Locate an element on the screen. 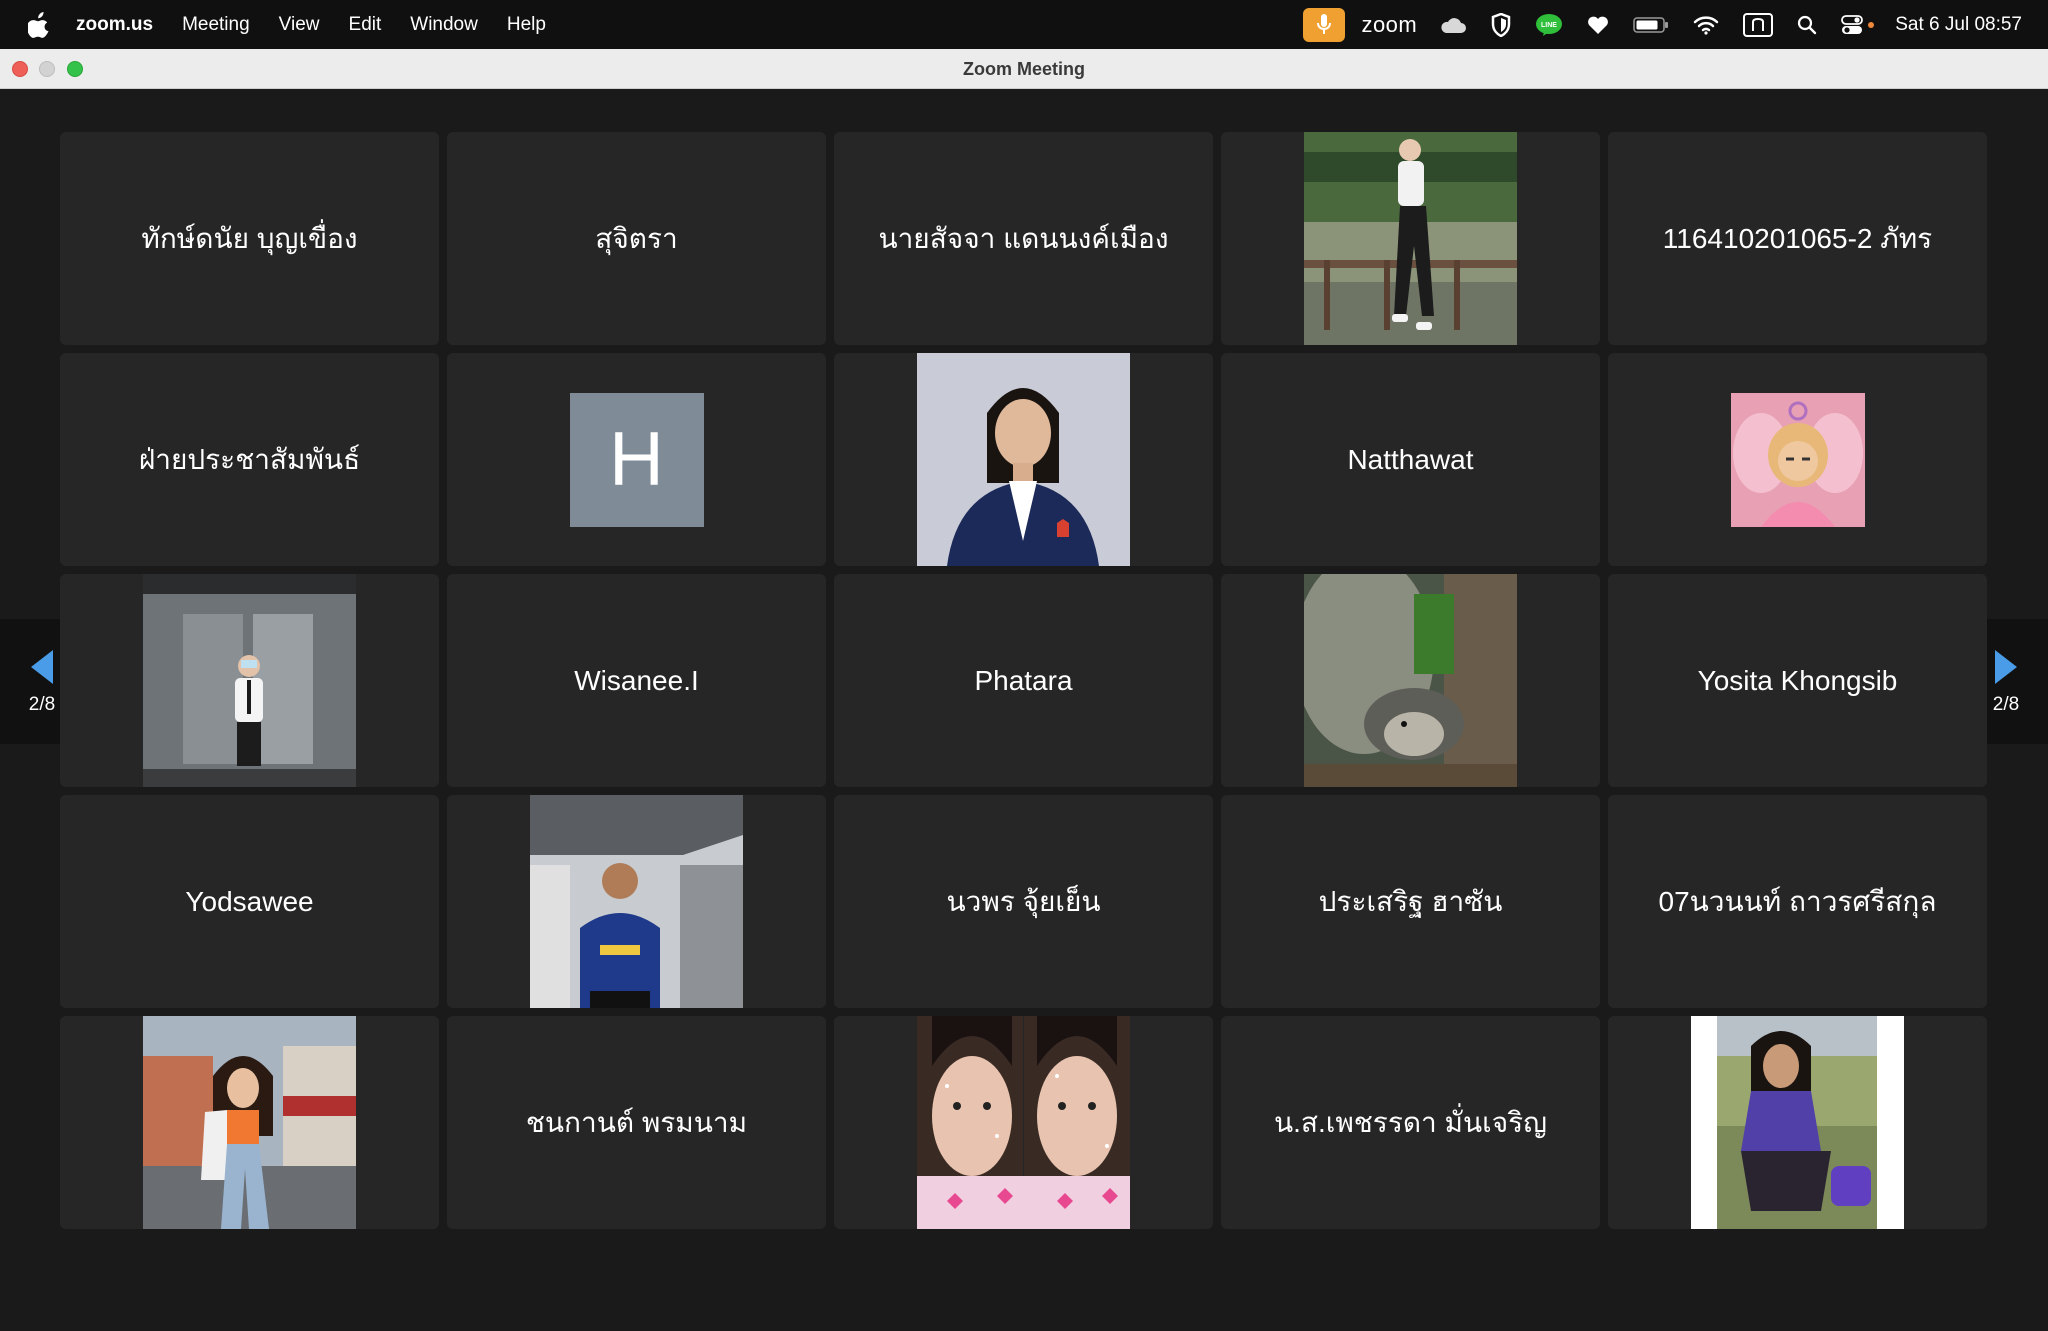 The width and height of the screenshot is (2048, 1331). line-app-icon: LINE is located at coordinates (1549, 25).